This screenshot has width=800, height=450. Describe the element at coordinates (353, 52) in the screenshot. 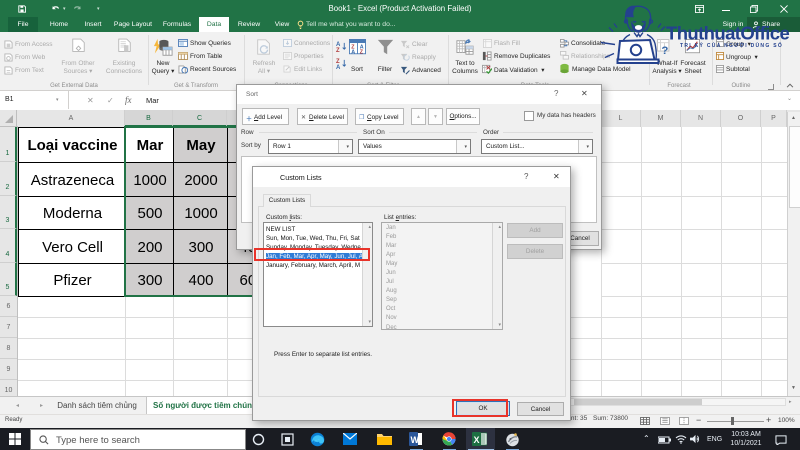

I see `svg-text: A` at that location.